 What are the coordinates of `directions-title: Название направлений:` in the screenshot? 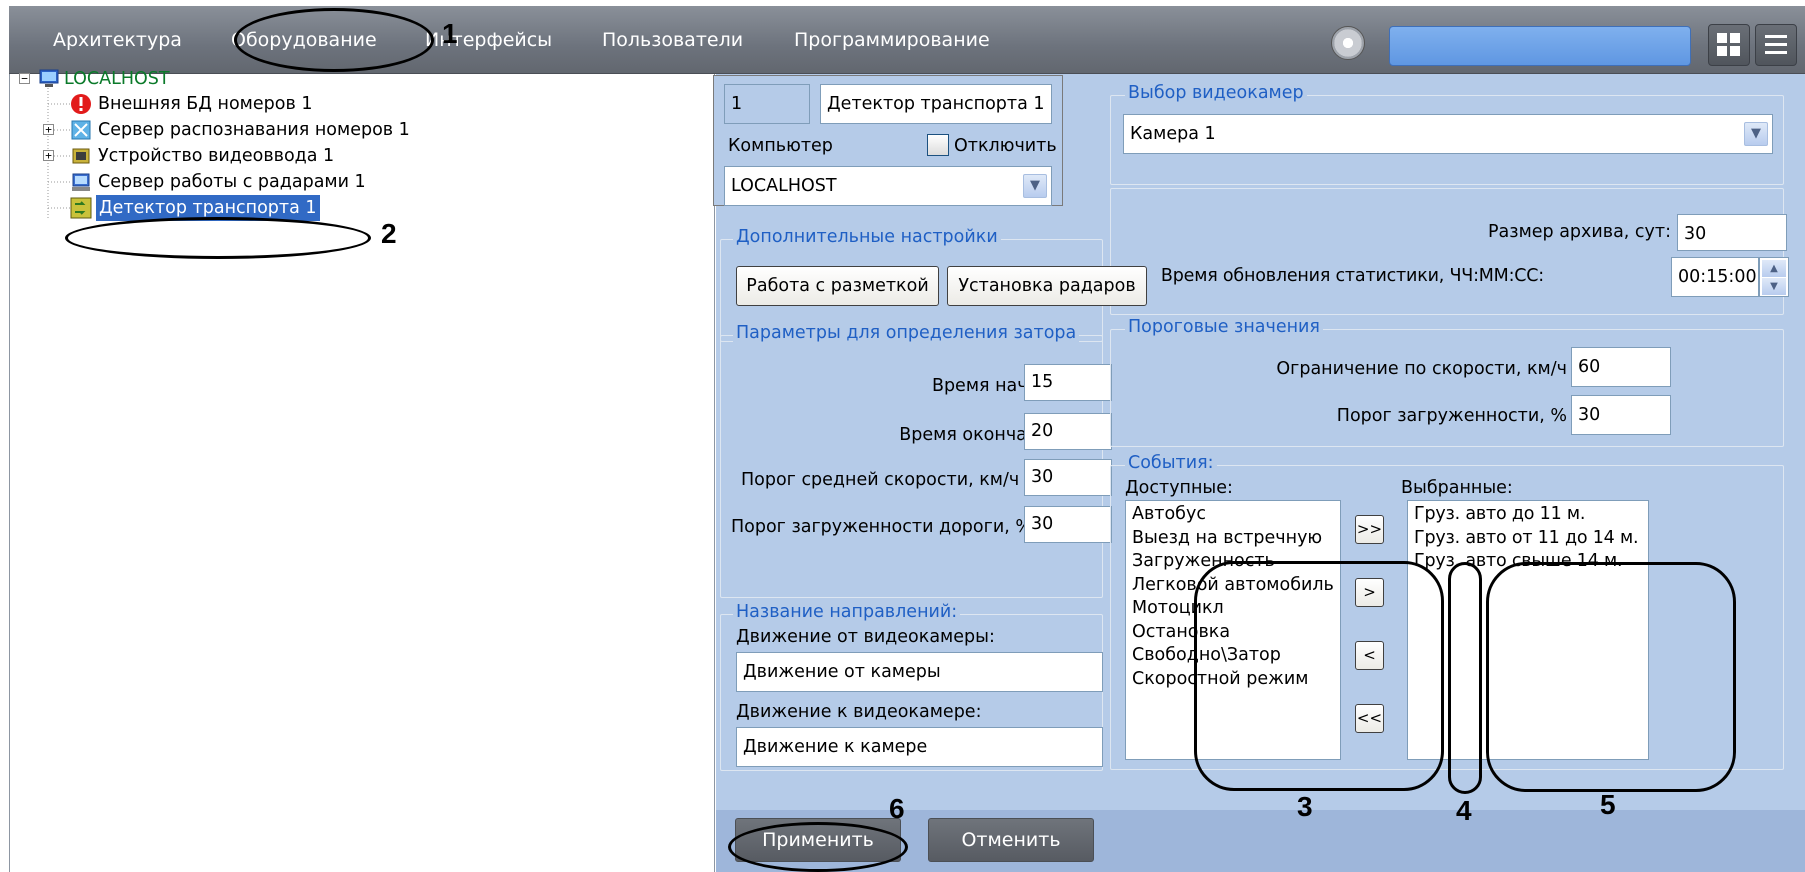 It's located at (847, 612).